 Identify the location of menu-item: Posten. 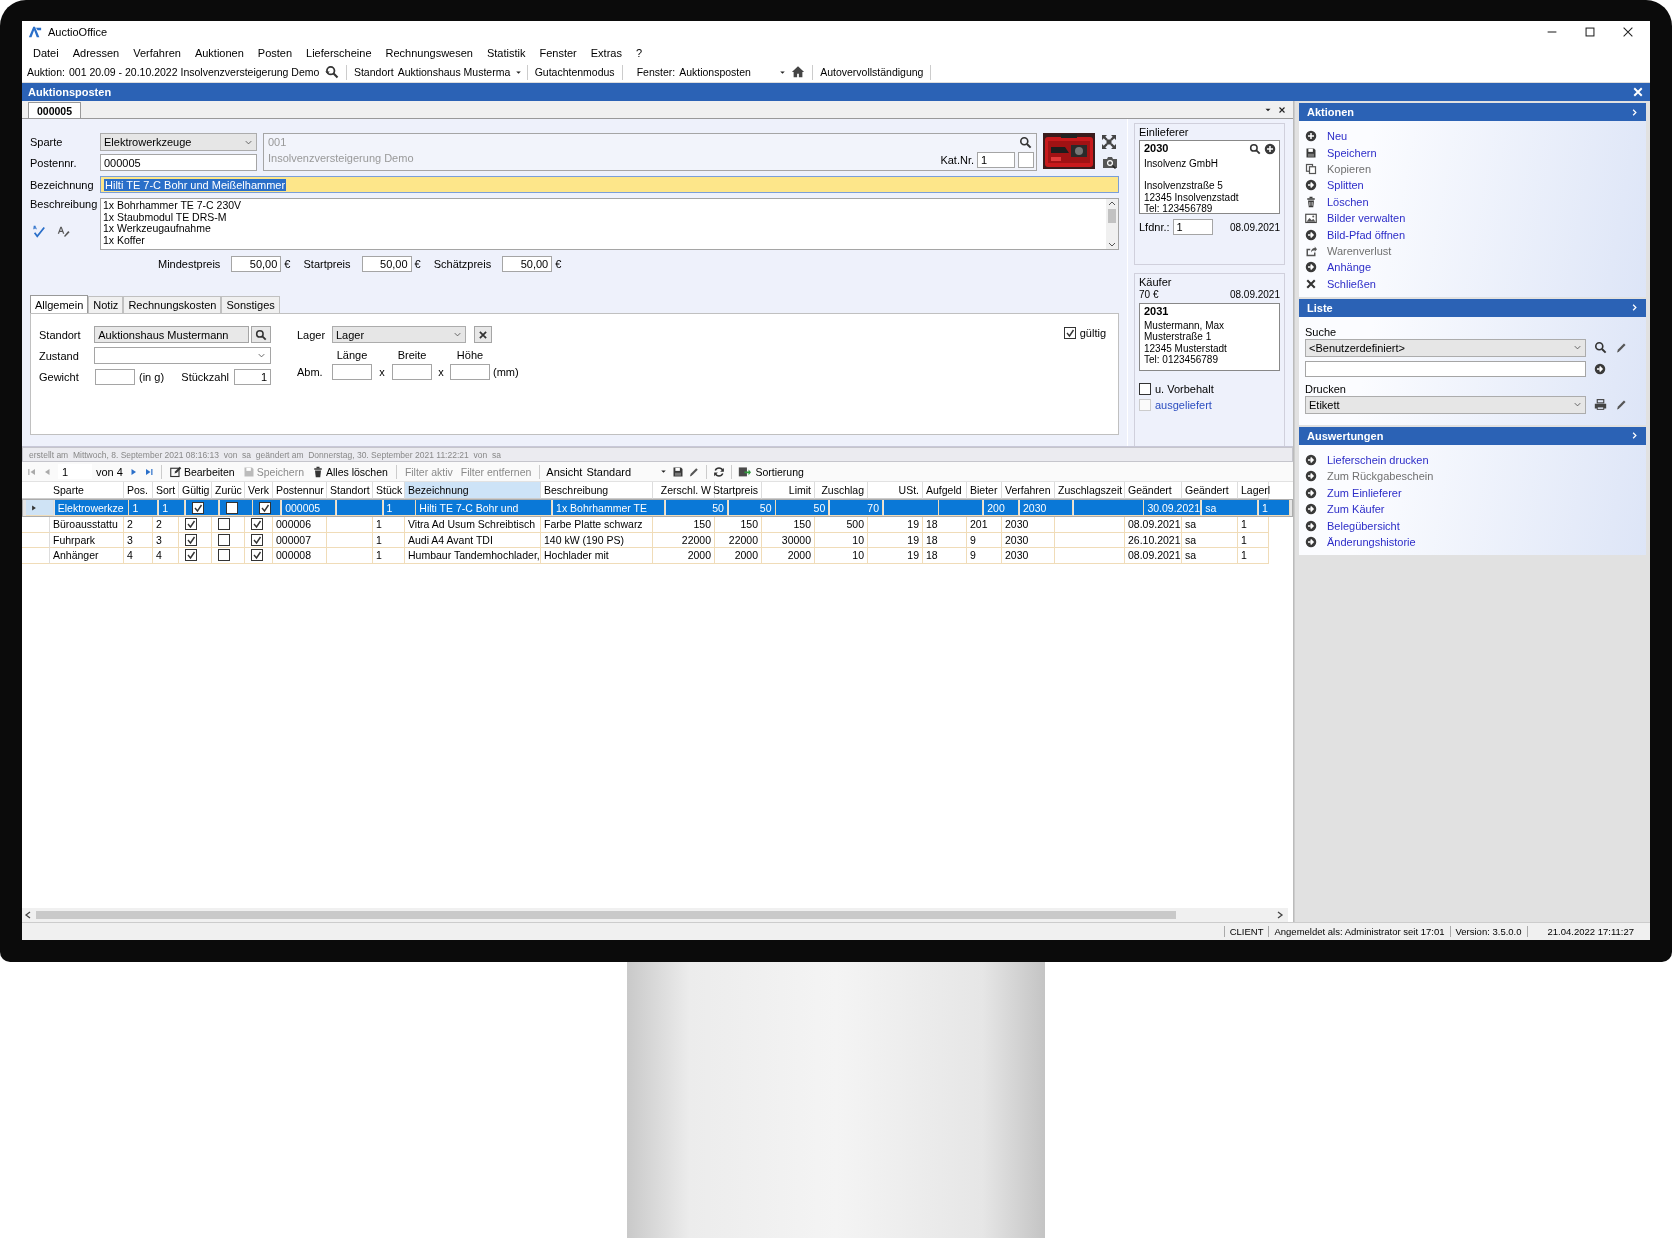
(275, 52).